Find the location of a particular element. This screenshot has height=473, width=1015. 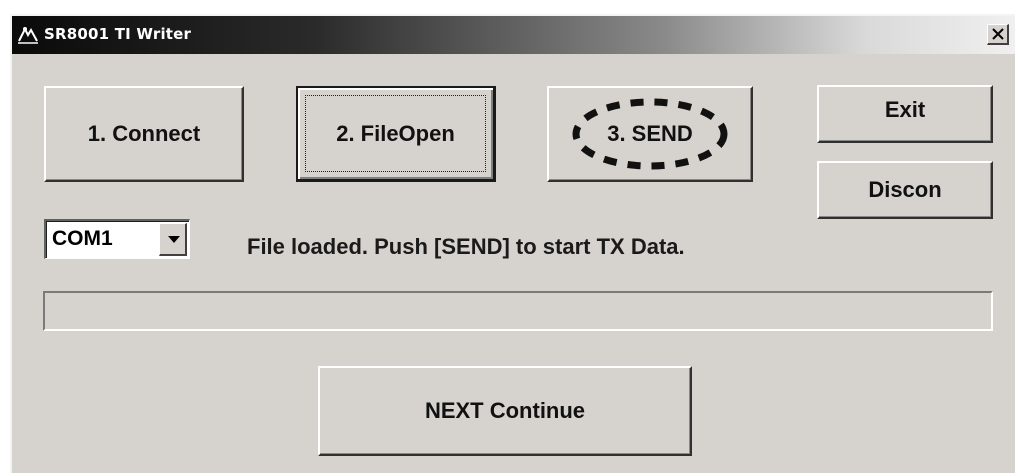

connect-button-label: 1. Connect is located at coordinates (144, 133).